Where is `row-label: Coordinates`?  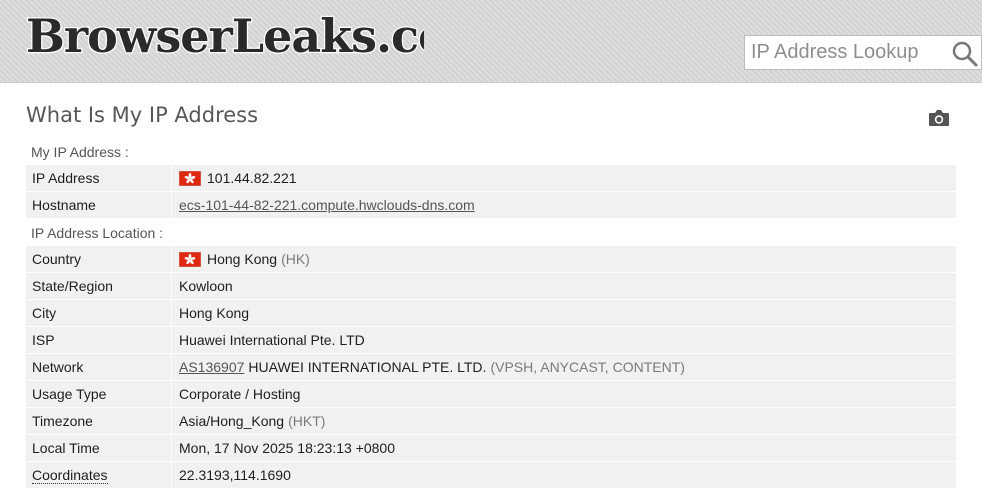
row-label: Coordinates is located at coordinates (99, 475).